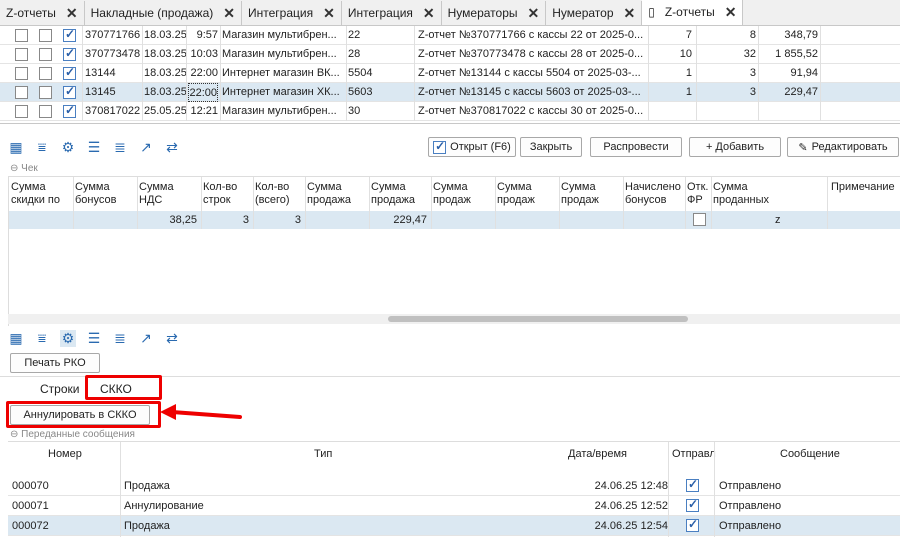 The width and height of the screenshot is (900, 540). Describe the element at coordinates (863, 187) in the screenshot. I see `col-header-note: Примечание` at that location.